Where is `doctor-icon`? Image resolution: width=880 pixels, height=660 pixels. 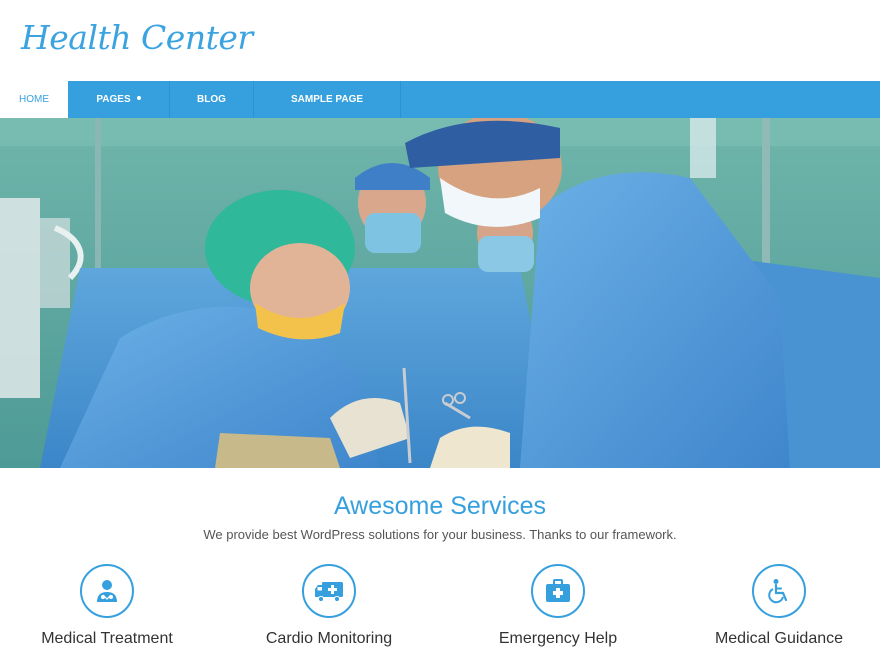
doctor-icon is located at coordinates (107, 591).